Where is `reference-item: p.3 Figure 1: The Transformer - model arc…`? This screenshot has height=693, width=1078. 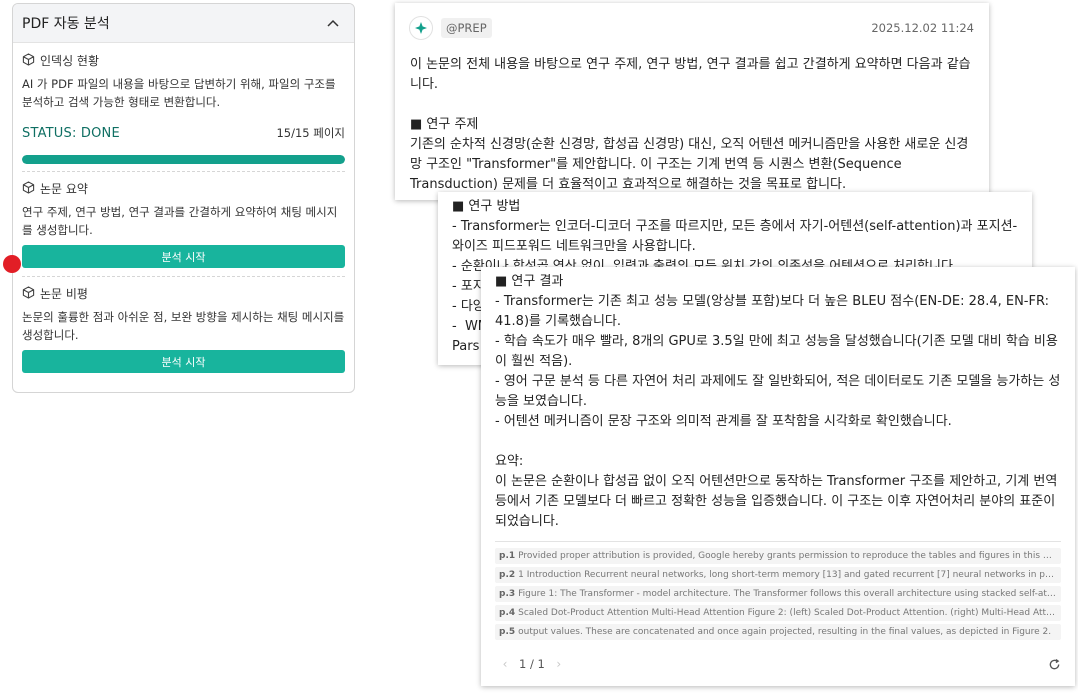 reference-item: p.3 Figure 1: The Transformer - model arc… is located at coordinates (778, 594).